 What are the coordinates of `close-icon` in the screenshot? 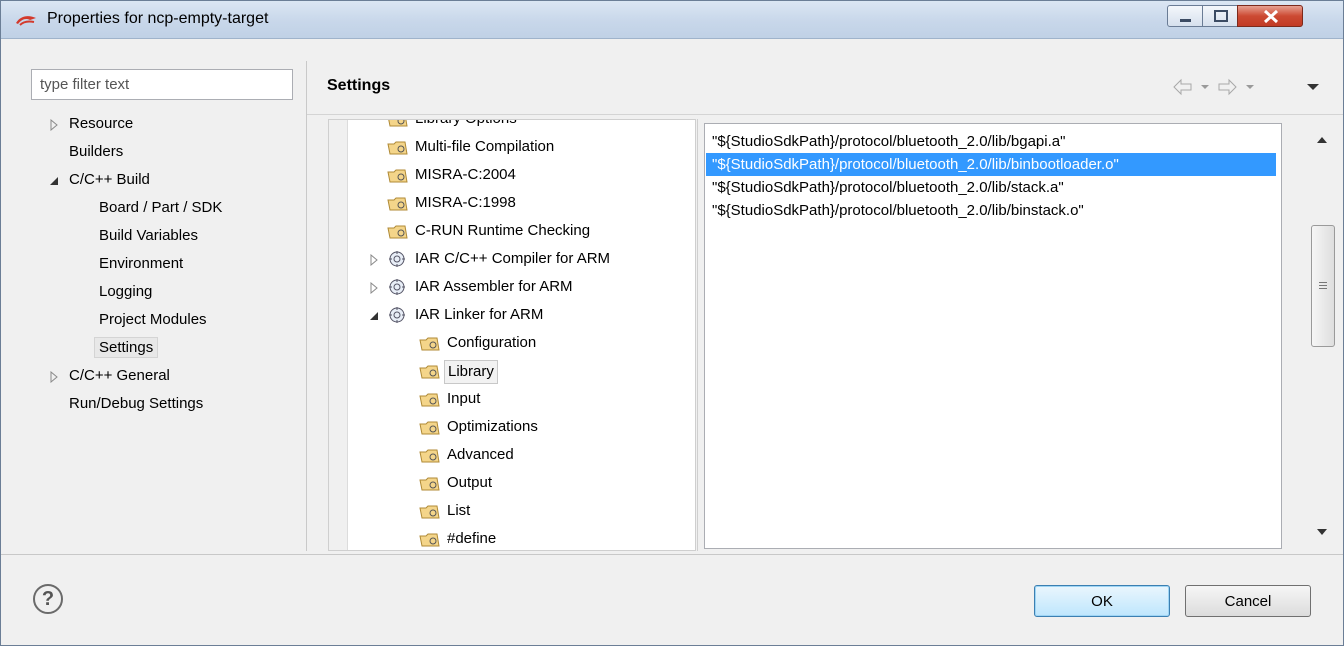 It's located at (1271, 16).